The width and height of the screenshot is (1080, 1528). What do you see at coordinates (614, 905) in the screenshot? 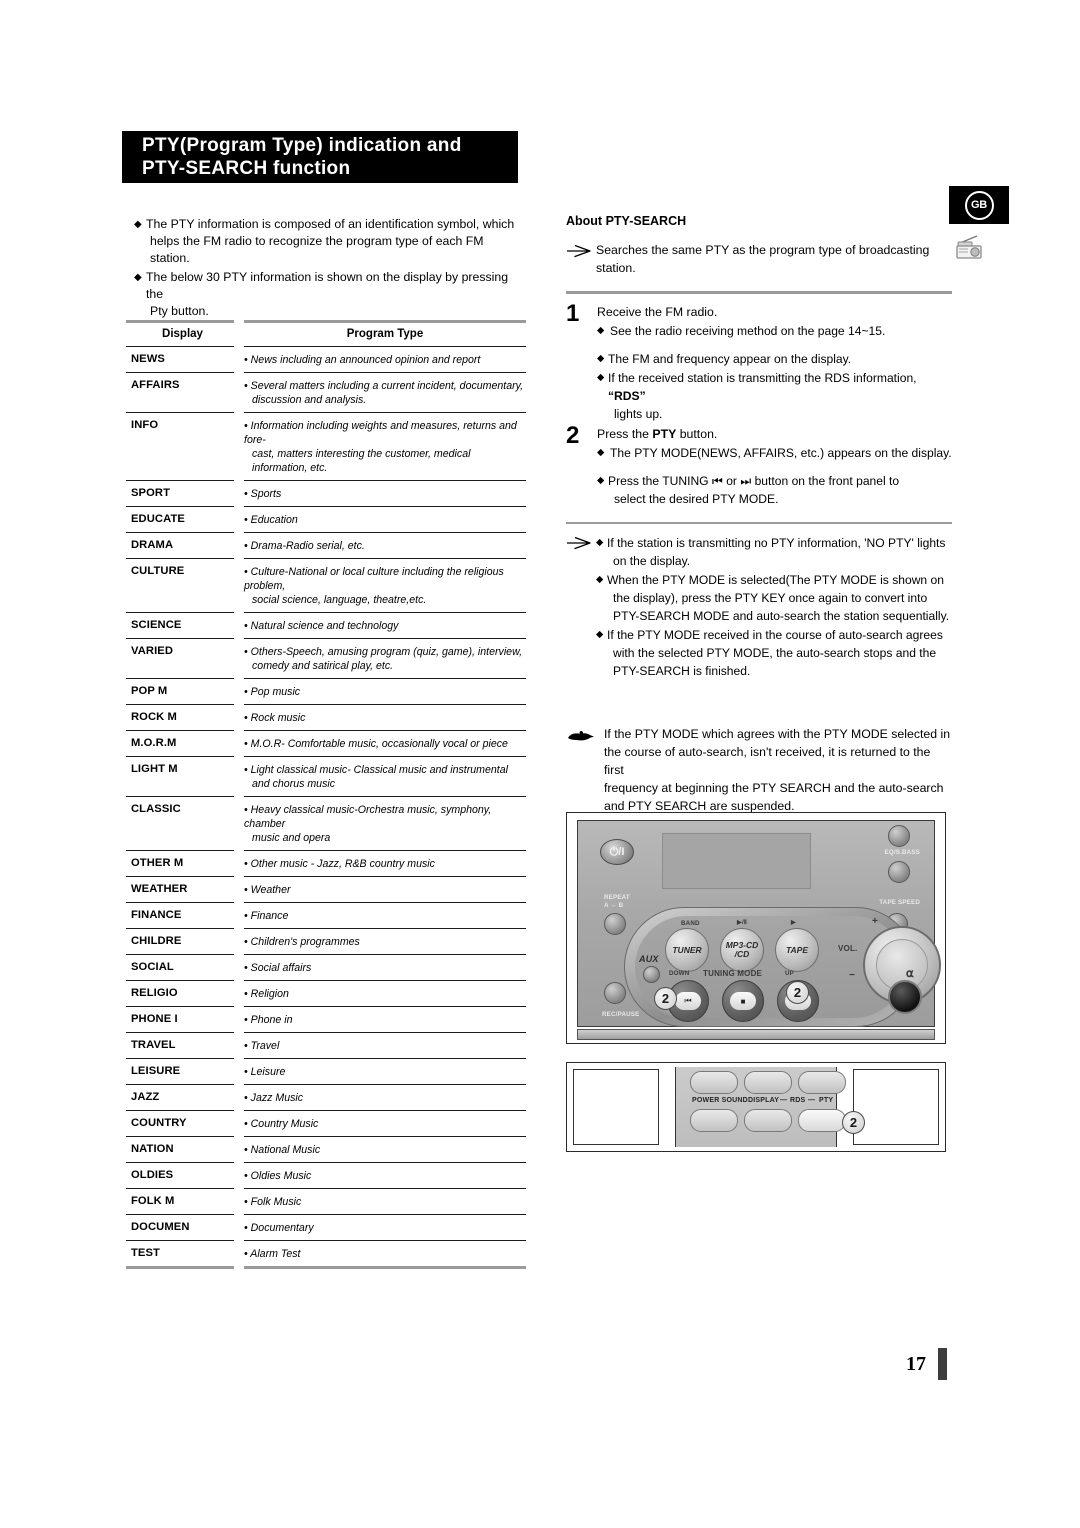
I see `repeat-ab-label: A ↔ B` at bounding box center [614, 905].